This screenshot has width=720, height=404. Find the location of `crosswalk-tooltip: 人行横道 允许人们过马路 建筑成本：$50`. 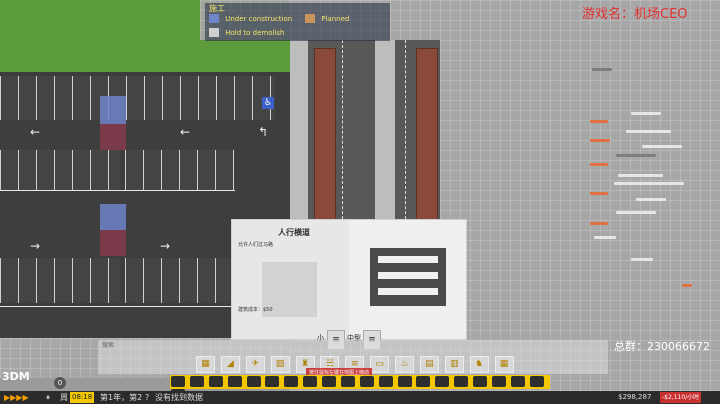

crosswalk-tooltip: 人行横道 允许人们过马路 建筑成本：$50 is located at coordinates (349, 279).